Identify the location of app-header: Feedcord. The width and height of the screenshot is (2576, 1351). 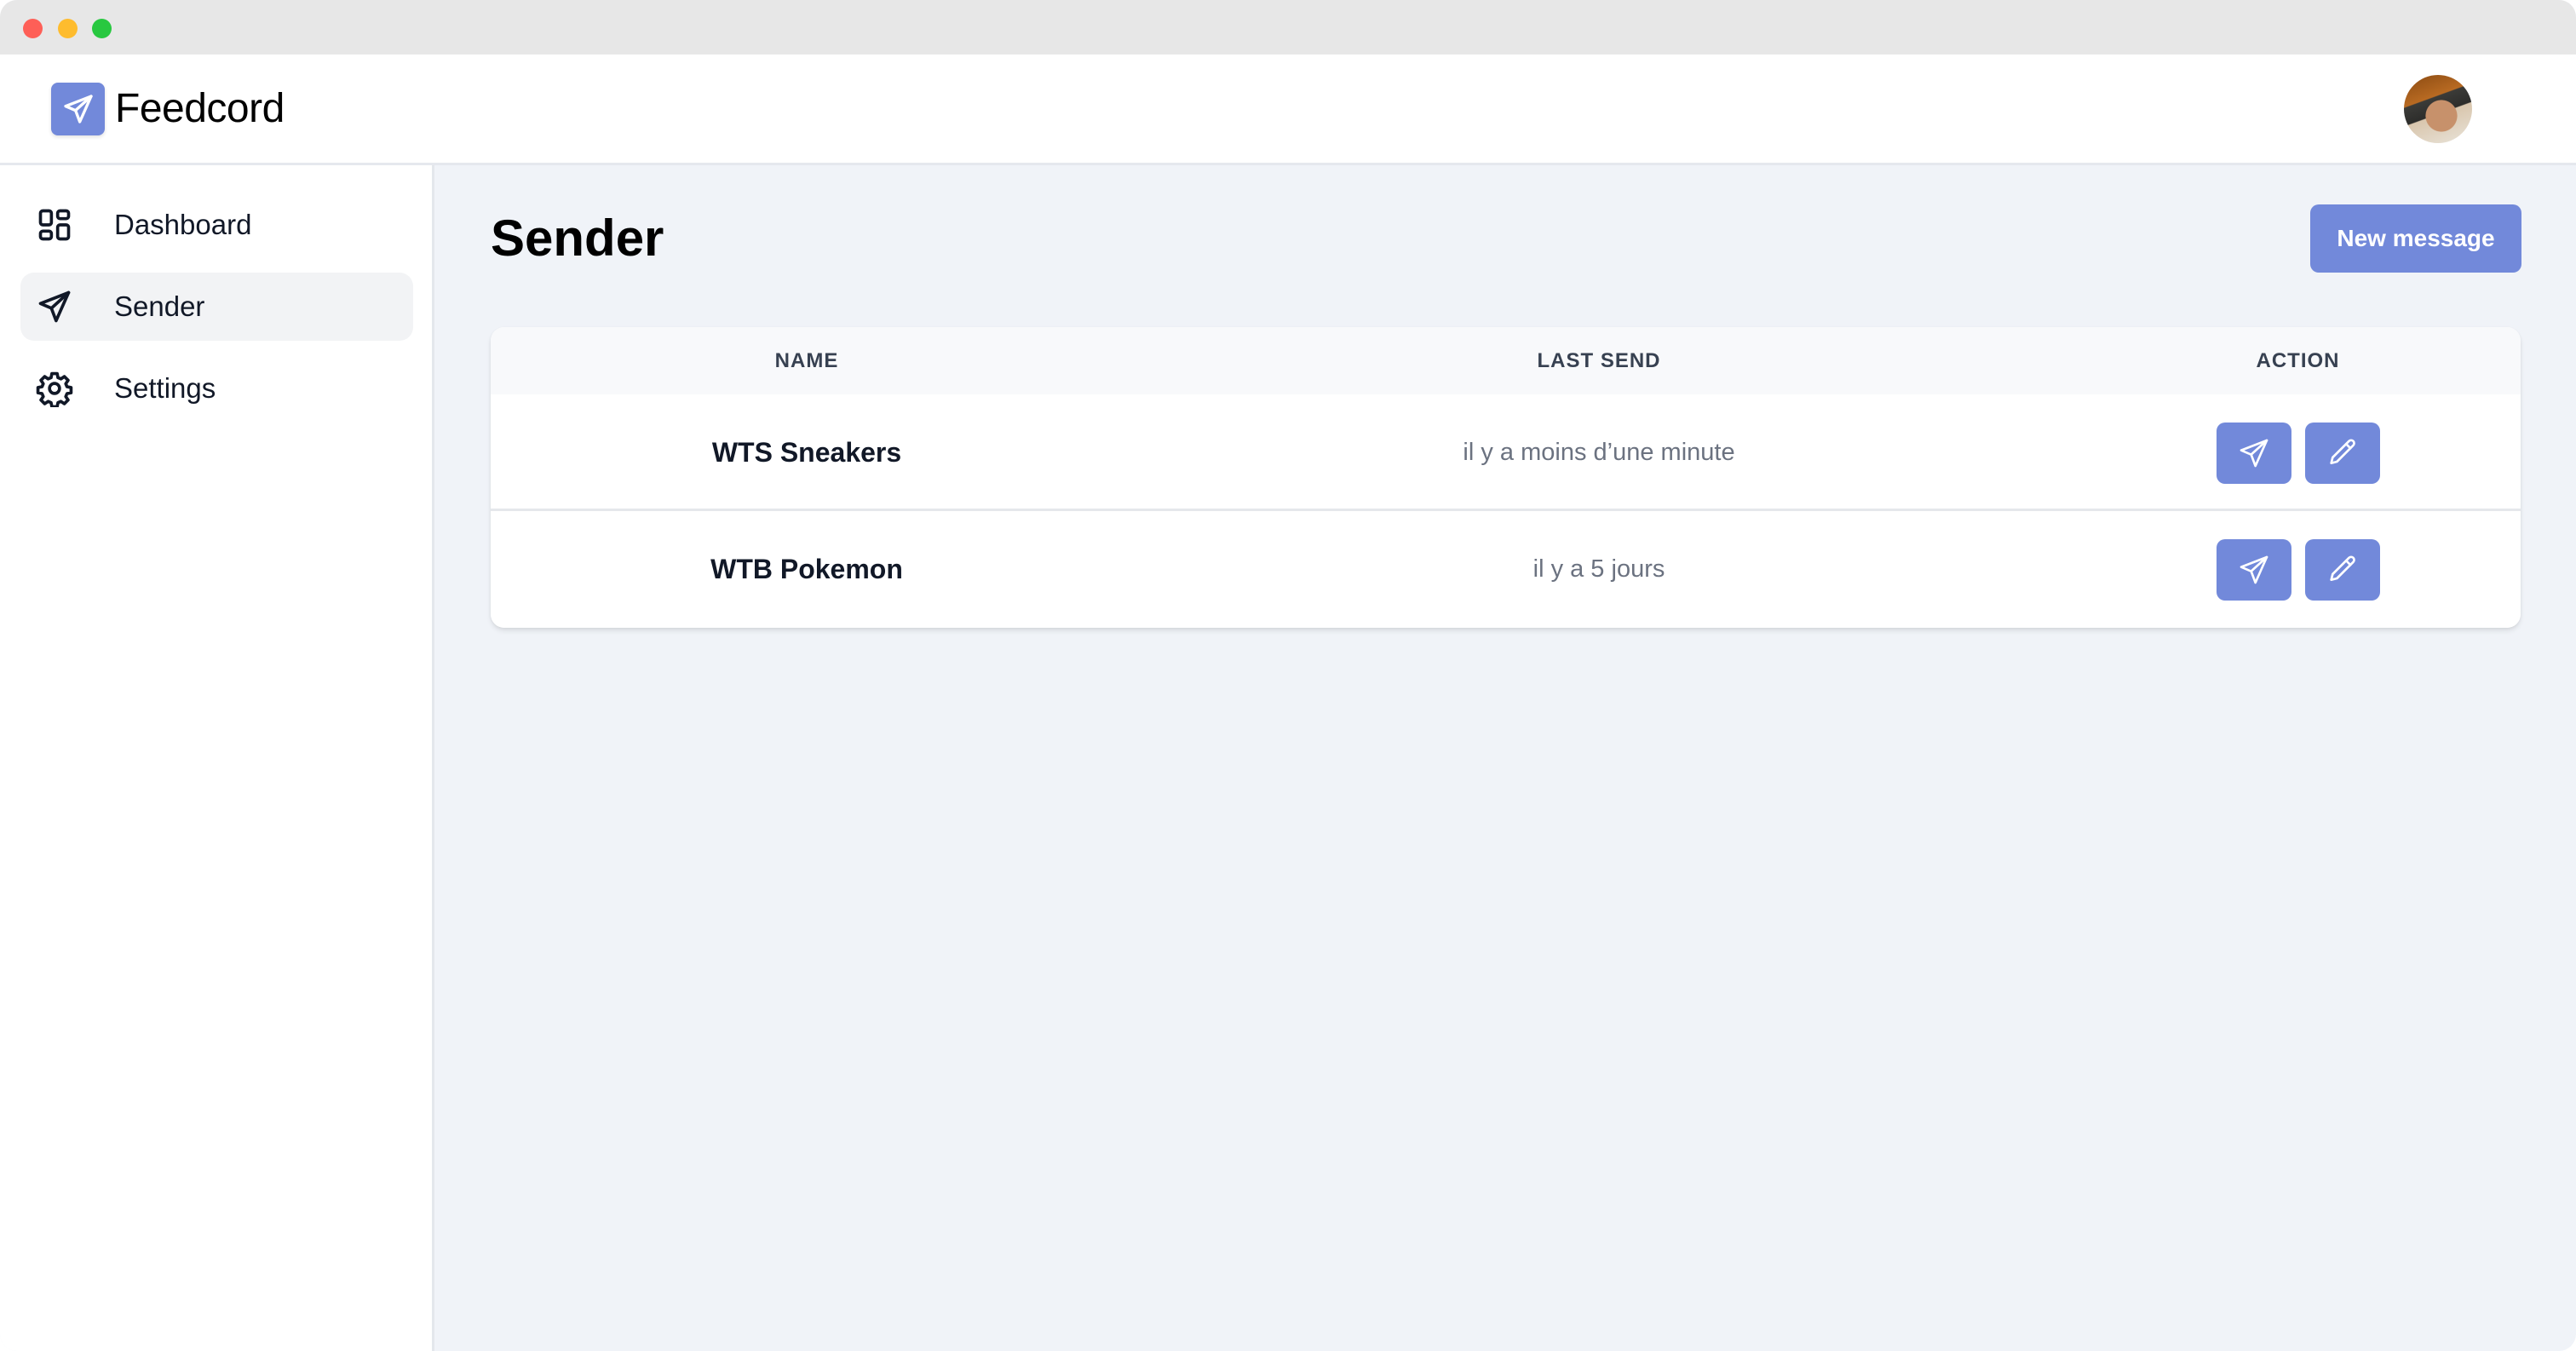
(1288, 110).